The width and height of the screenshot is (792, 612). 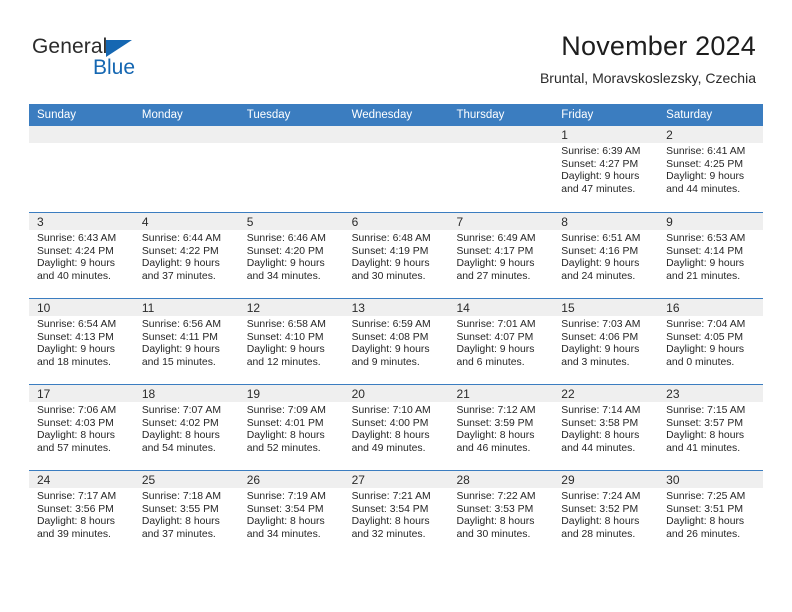 I want to click on day-detail-line: Sunset: 4:22 PM, so click(x=180, y=251).